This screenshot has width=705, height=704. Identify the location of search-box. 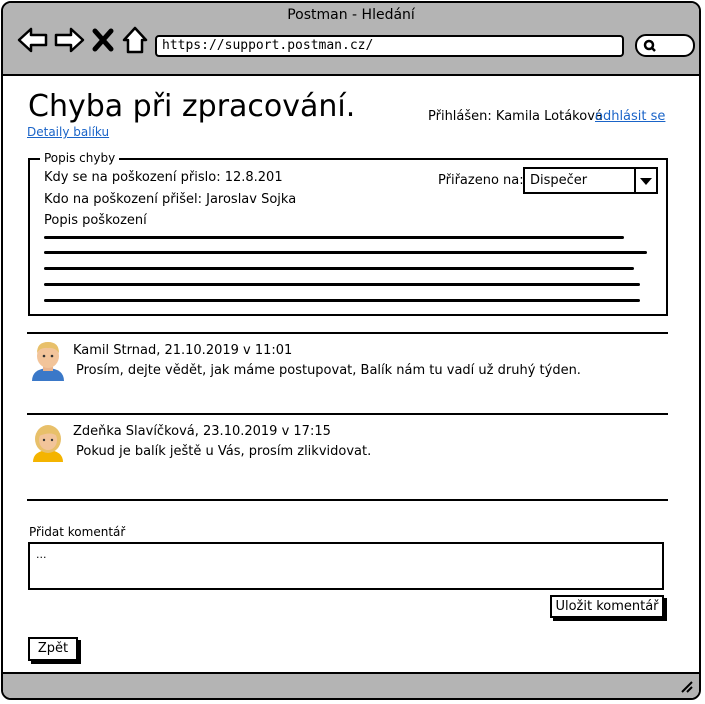
(665, 45).